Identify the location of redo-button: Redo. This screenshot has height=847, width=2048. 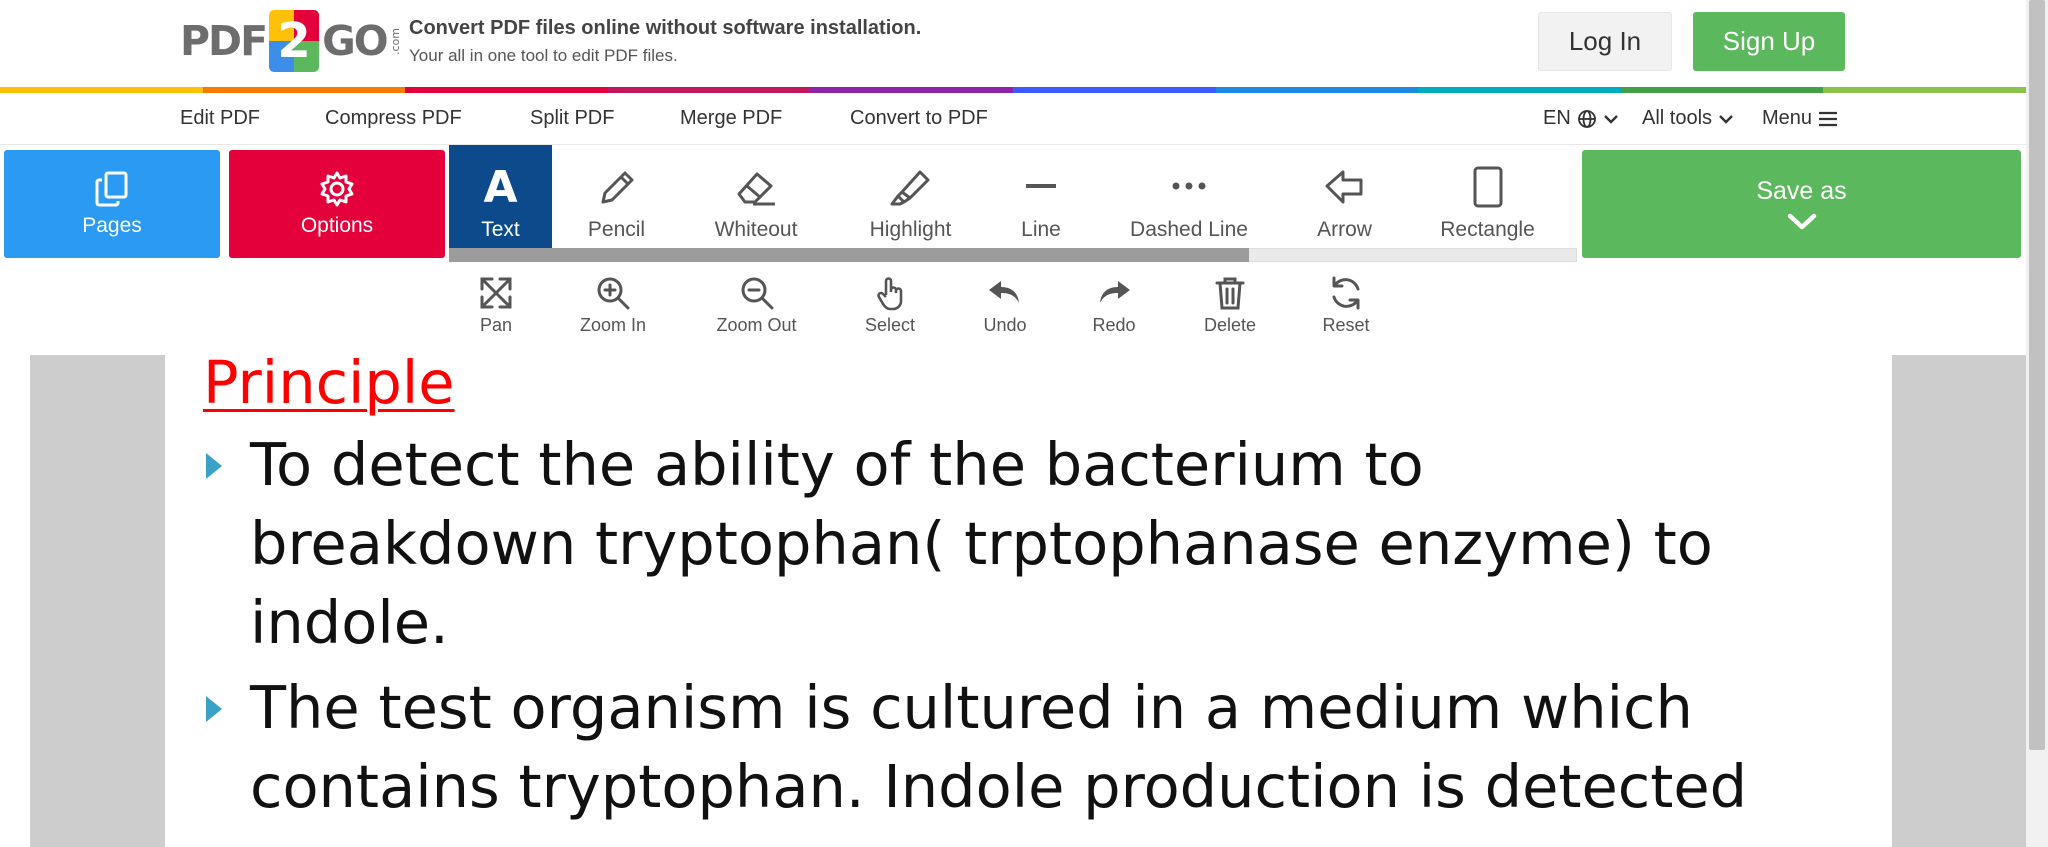
(1114, 305).